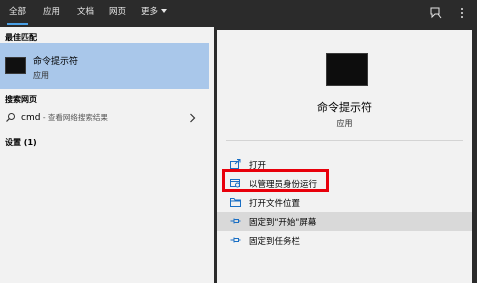 Image resolution: width=477 pixels, height=283 pixels. Describe the element at coordinates (344, 240) in the screenshot. I see `action-pin-to-taskbar: 固定到任务栏` at that location.